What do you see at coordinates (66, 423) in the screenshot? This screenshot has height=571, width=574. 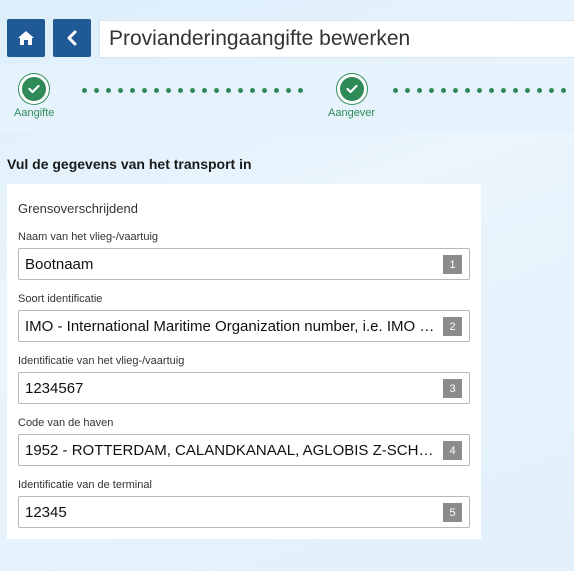 I see `port-code-label: Code van de haven` at bounding box center [66, 423].